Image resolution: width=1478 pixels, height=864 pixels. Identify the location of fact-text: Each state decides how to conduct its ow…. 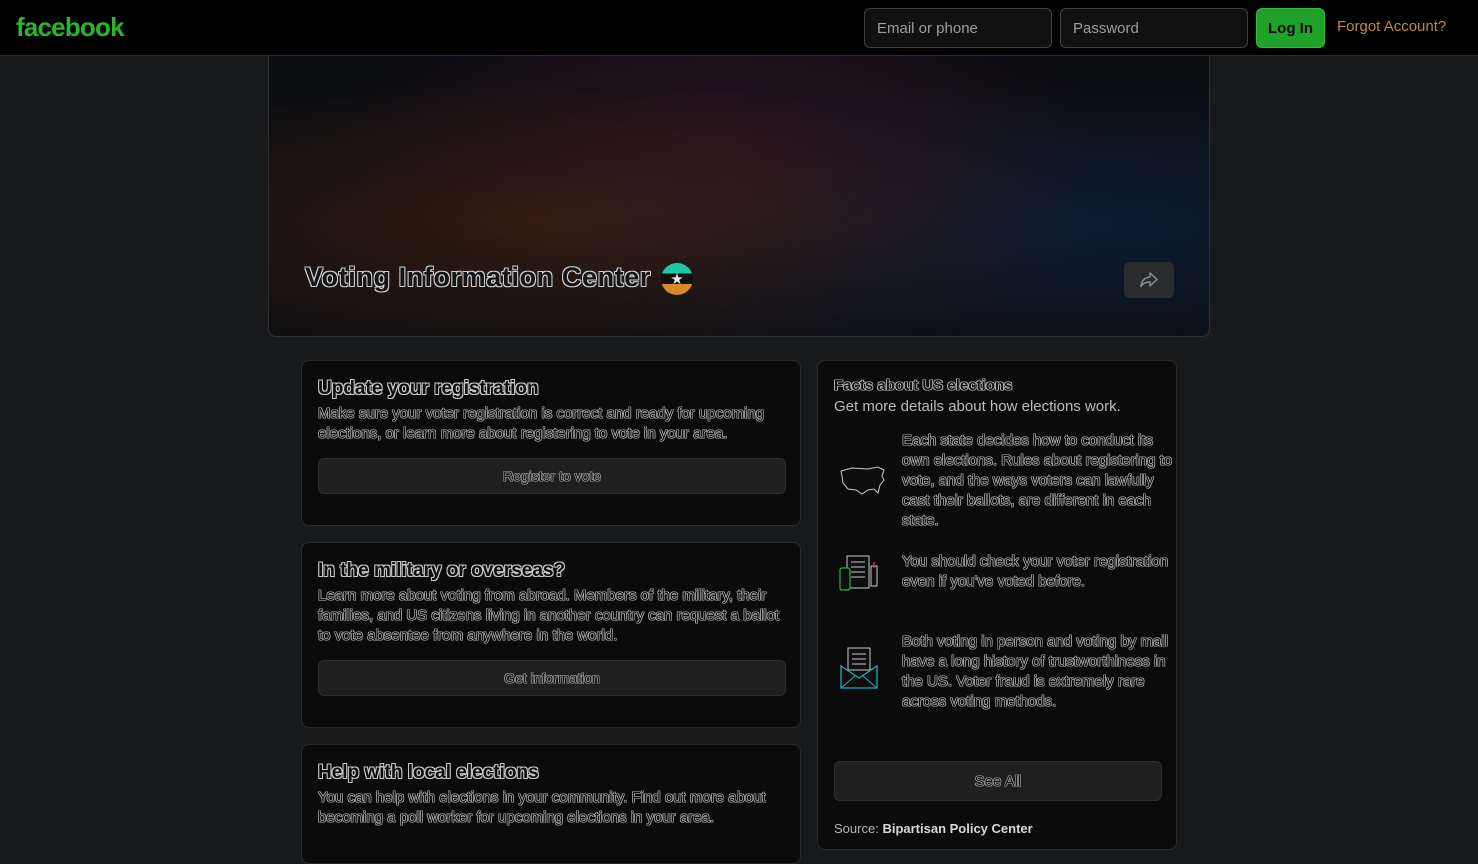
(1037, 480).